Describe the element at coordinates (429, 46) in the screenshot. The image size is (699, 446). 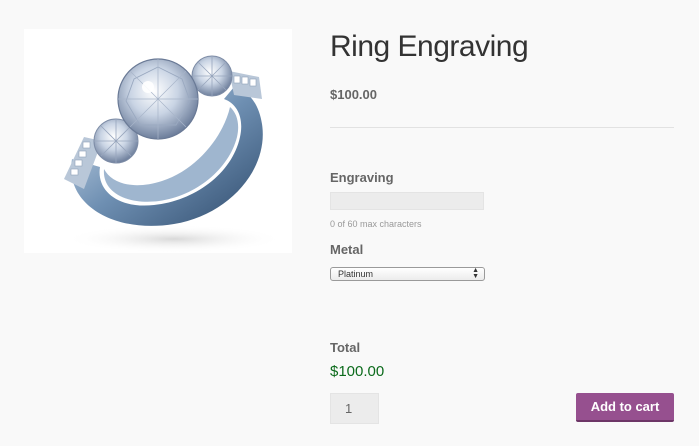
I see `product-title: Ring Engraving` at that location.